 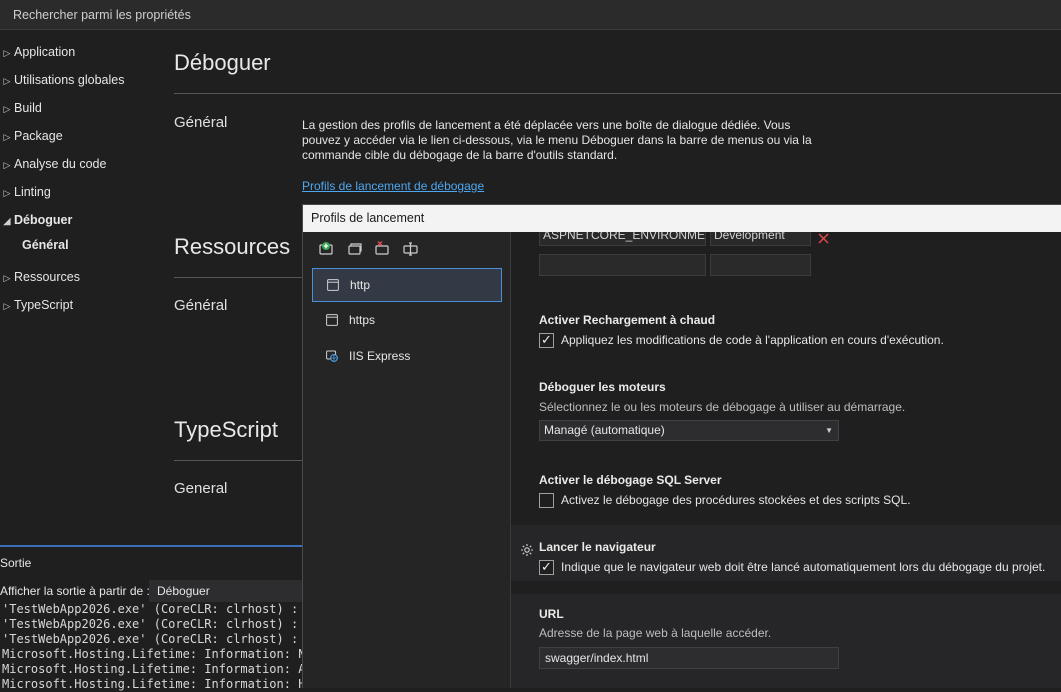 What do you see at coordinates (622, 265) in the screenshot?
I see `env-var-name-input` at bounding box center [622, 265].